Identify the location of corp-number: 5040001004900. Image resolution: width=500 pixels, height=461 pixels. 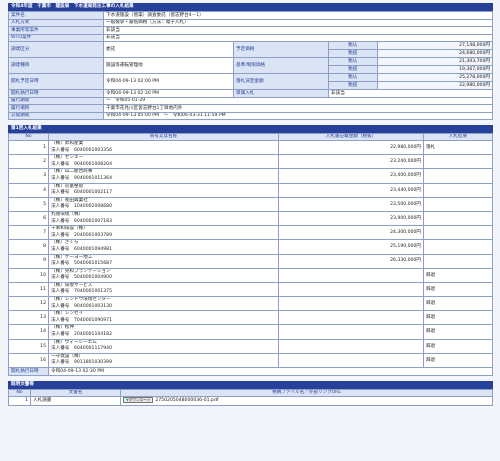
(93, 278).